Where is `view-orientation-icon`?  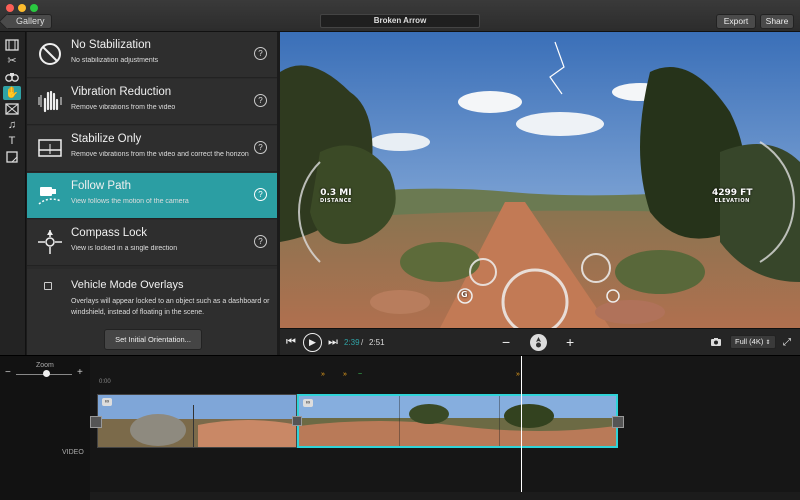 view-orientation-icon is located at coordinates (538, 342).